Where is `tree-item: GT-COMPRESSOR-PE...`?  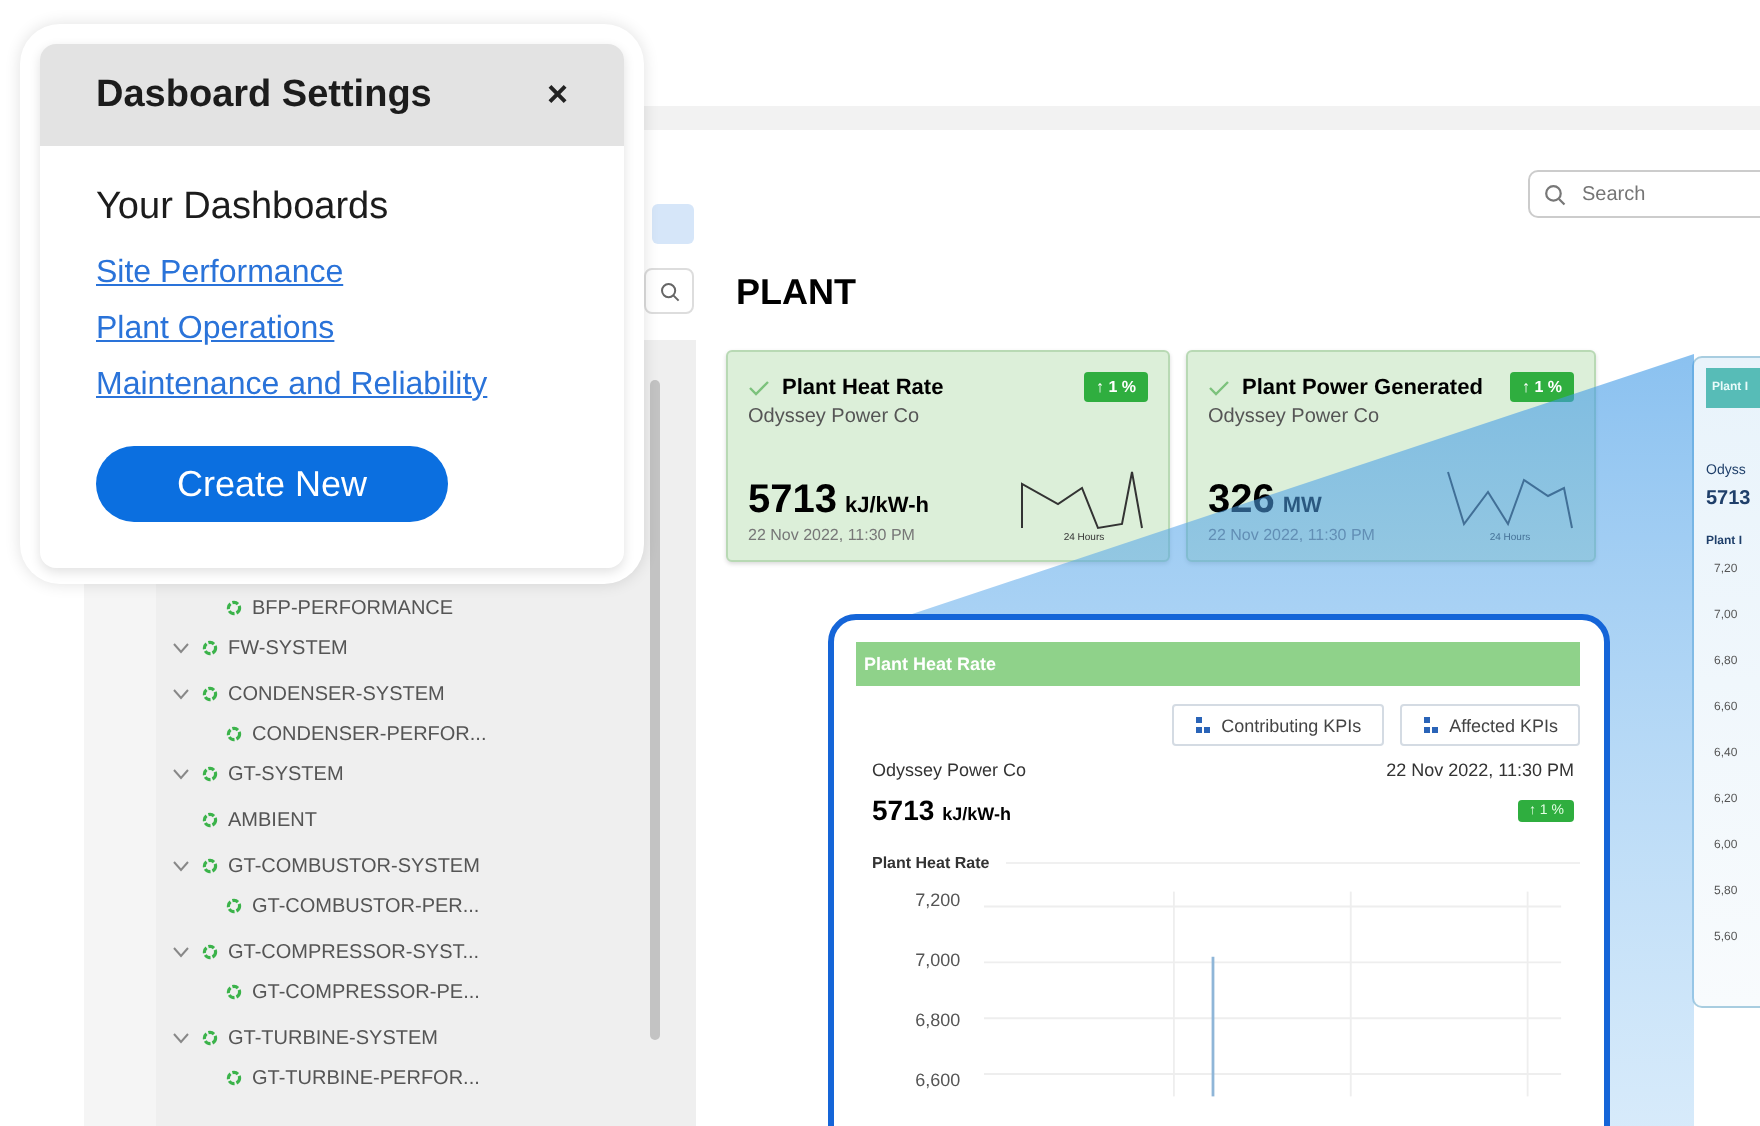
tree-item: GT-COMPRESSOR-PE... is located at coordinates (366, 992).